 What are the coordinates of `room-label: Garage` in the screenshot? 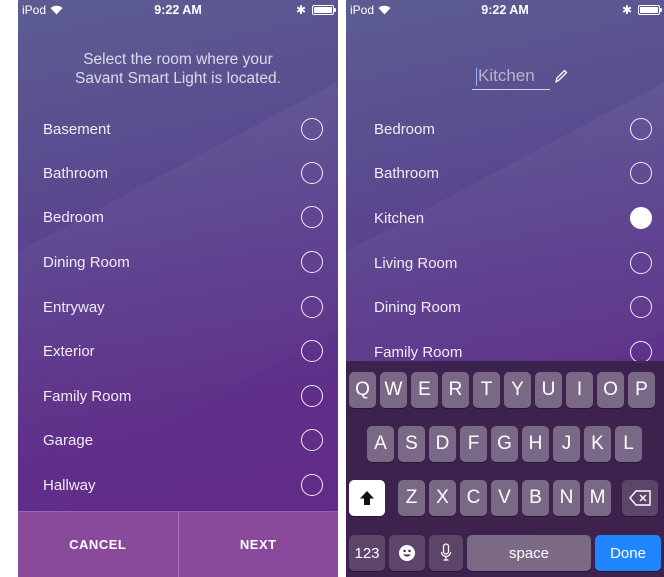 It's located at (68, 440).